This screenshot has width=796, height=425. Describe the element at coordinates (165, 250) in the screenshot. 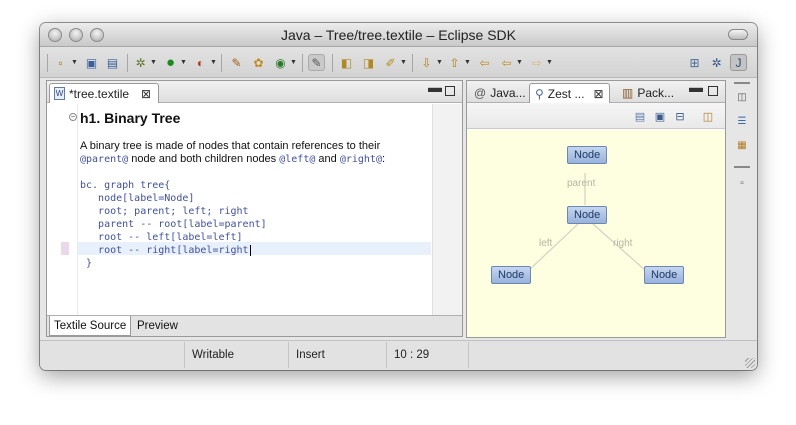

I see `code-line-5: root -- right[label=right` at that location.